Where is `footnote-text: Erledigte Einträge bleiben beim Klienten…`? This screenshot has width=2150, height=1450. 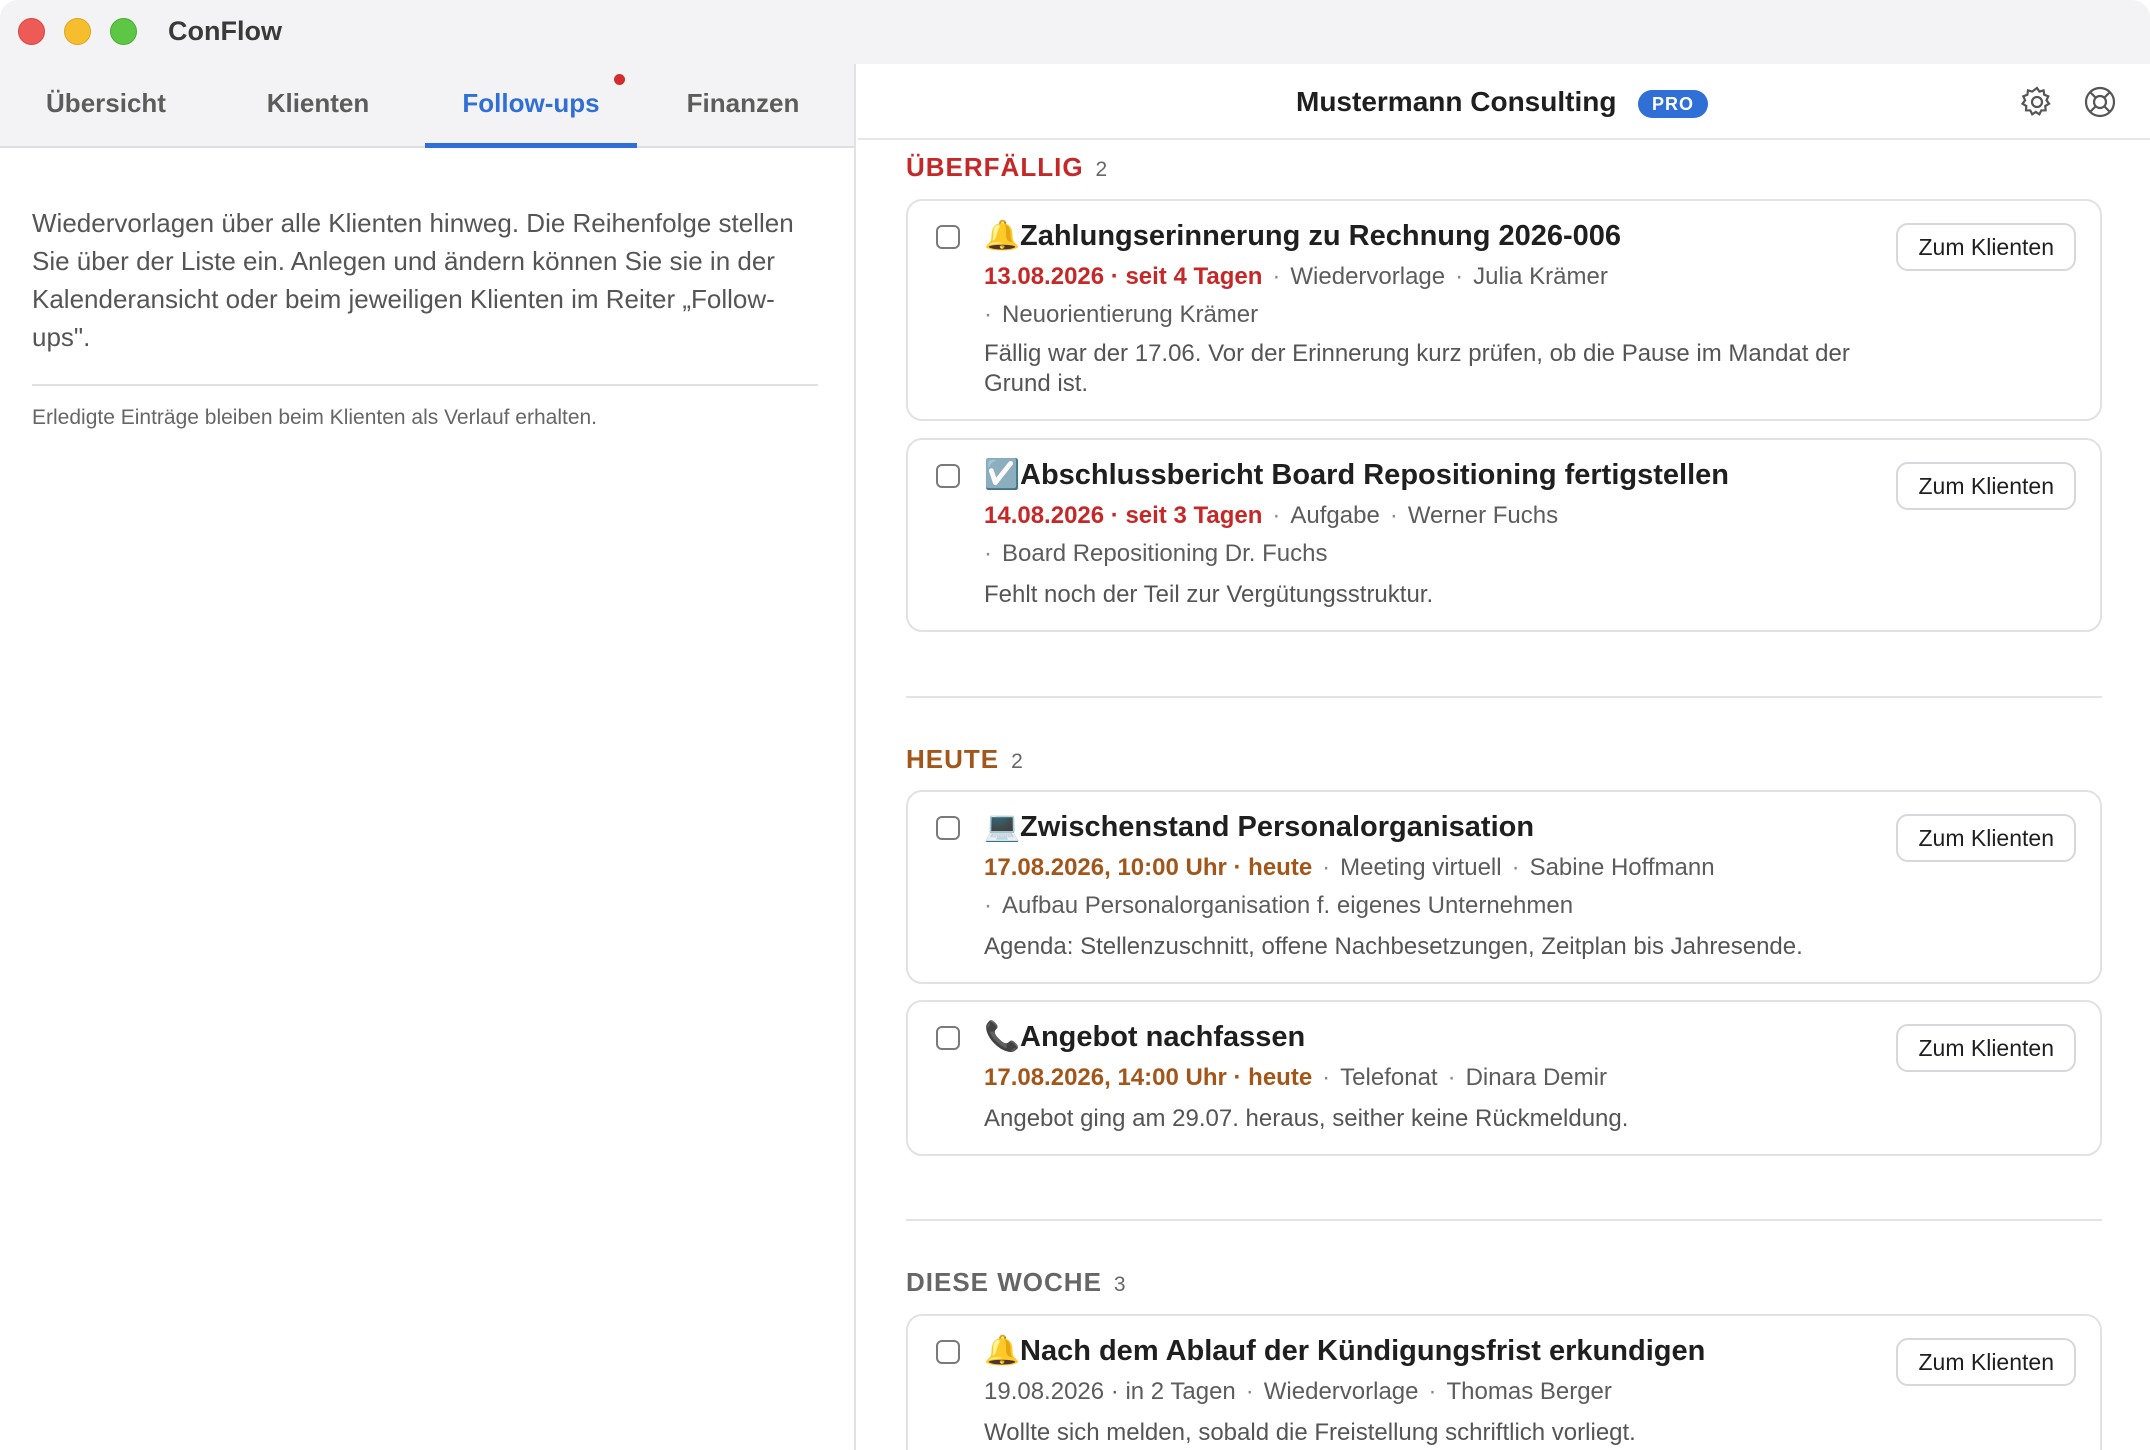 footnote-text: Erledigte Einträge bleiben beim Klienten… is located at coordinates (315, 417).